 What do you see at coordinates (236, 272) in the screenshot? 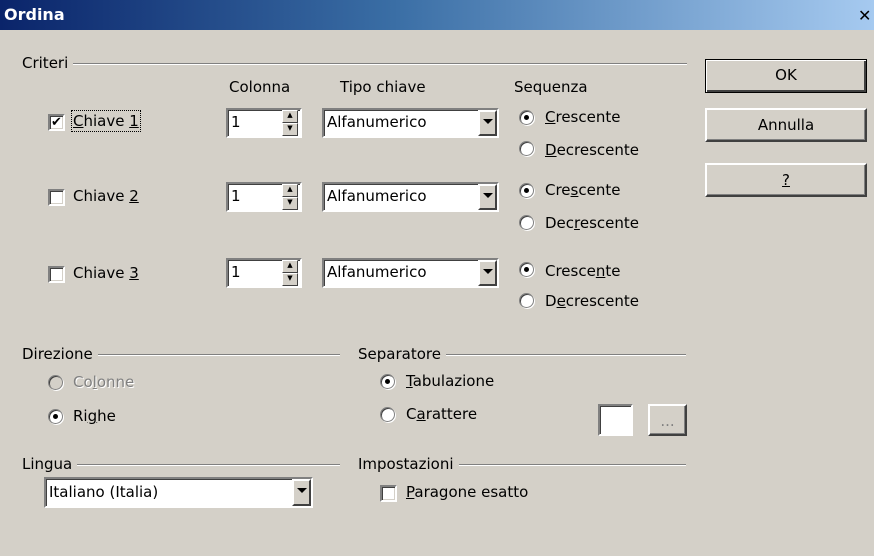
I see `colonna-3-value: 1` at bounding box center [236, 272].